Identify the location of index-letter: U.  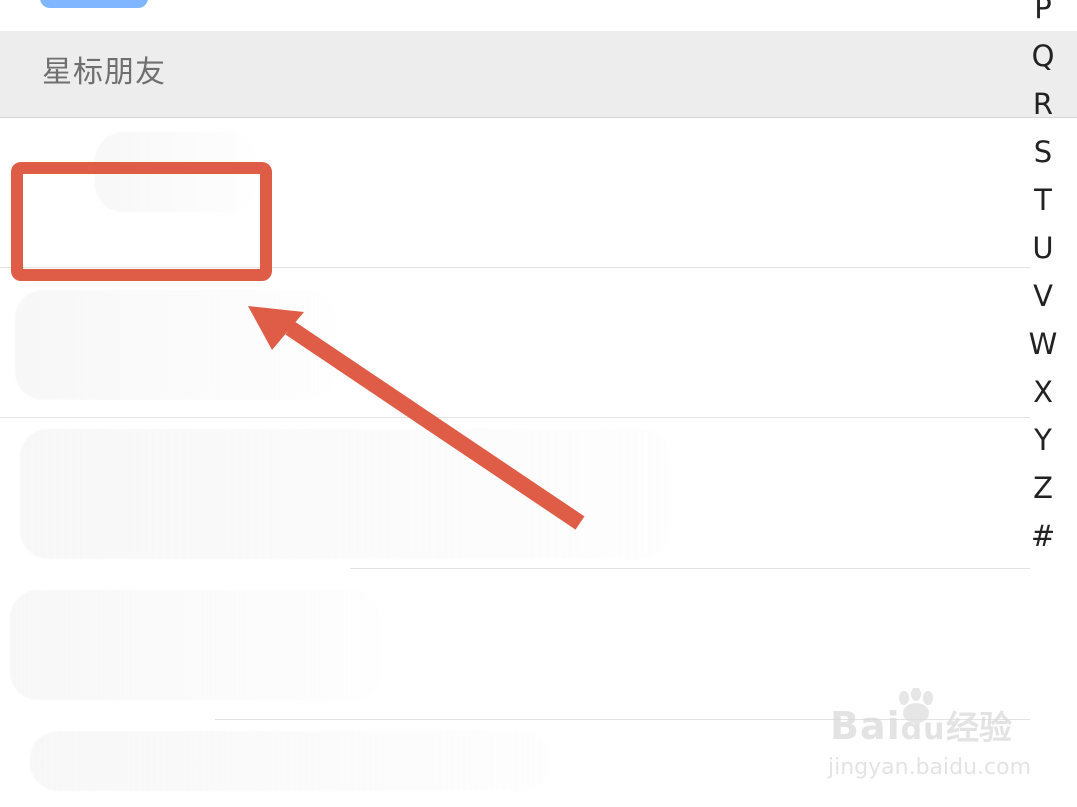
(1043, 248).